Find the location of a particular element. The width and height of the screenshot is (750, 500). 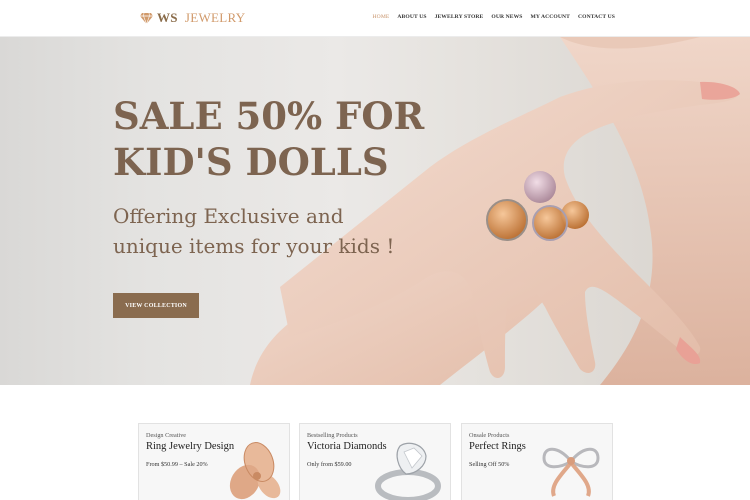

hero-title: SALE 50% FOR KID'S DOLLS is located at coordinates (273, 139).